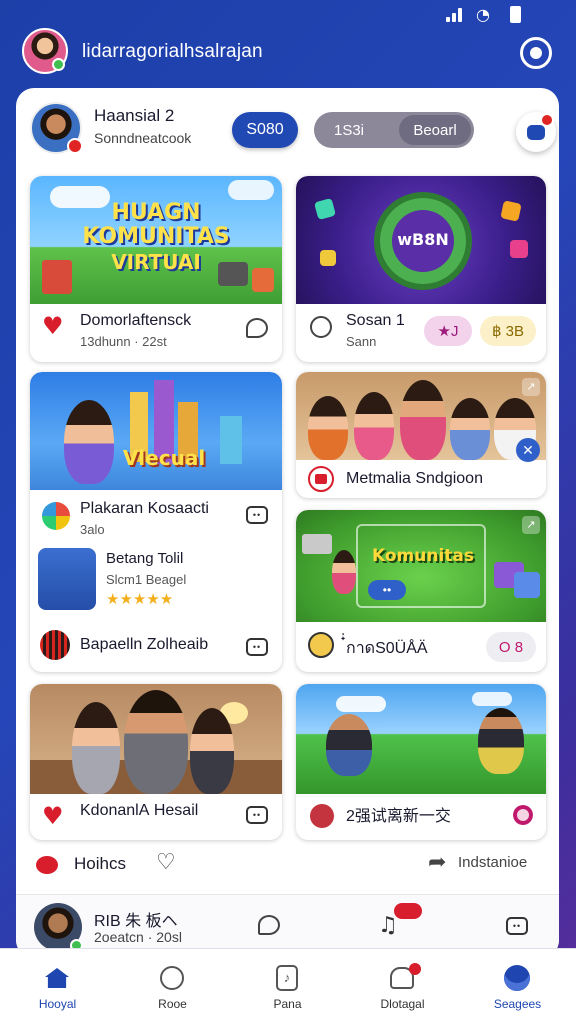 The width and height of the screenshot is (576, 1024). Describe the element at coordinates (361, 341) in the screenshot. I see `card-subtitle: Sann` at that location.